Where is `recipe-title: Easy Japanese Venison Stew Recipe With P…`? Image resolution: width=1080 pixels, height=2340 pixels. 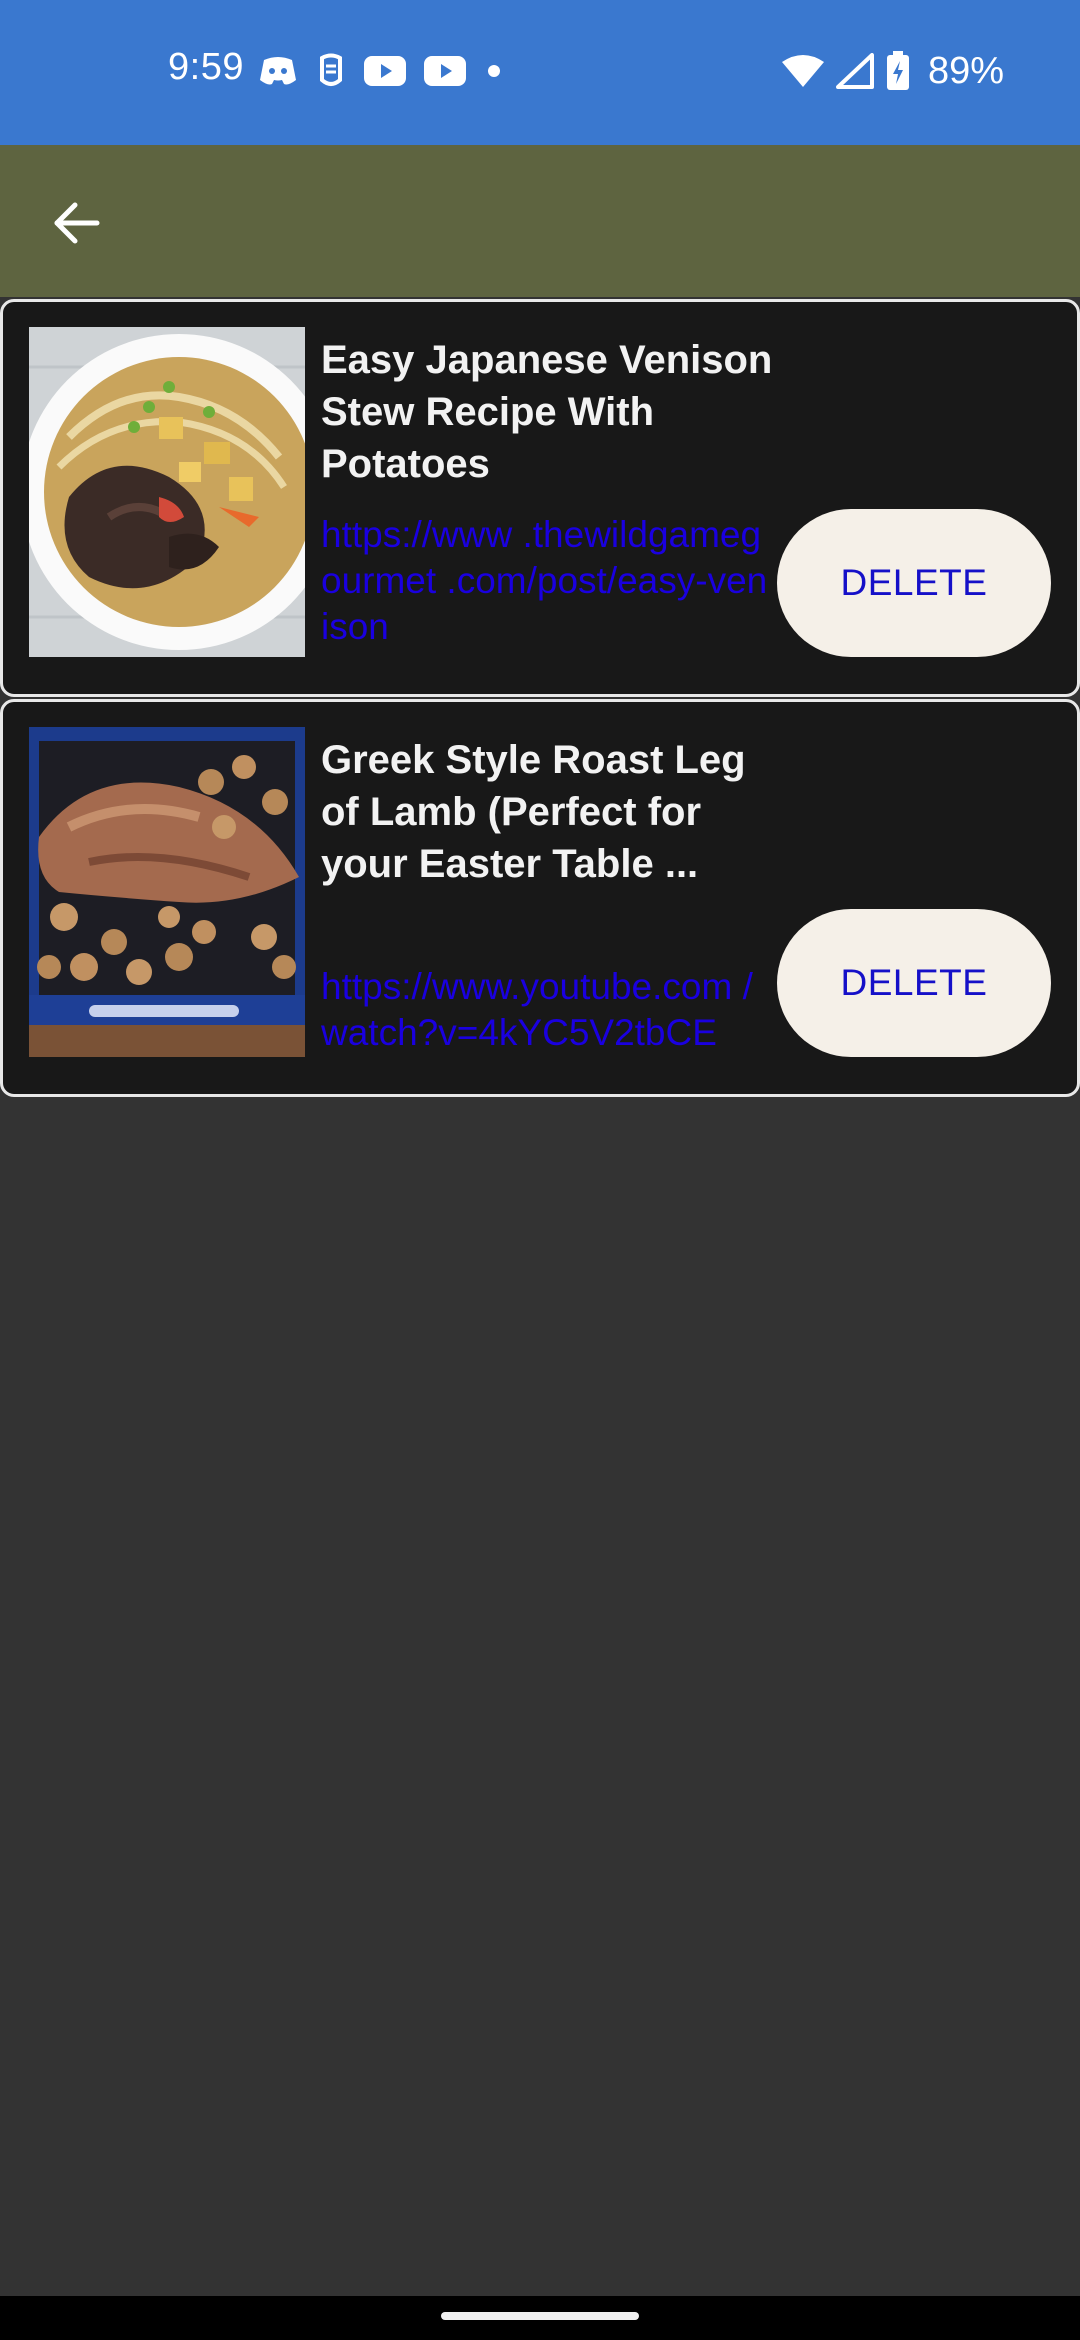
recipe-title: Easy Japanese Venison Stew Recipe With P… is located at coordinates (547, 412).